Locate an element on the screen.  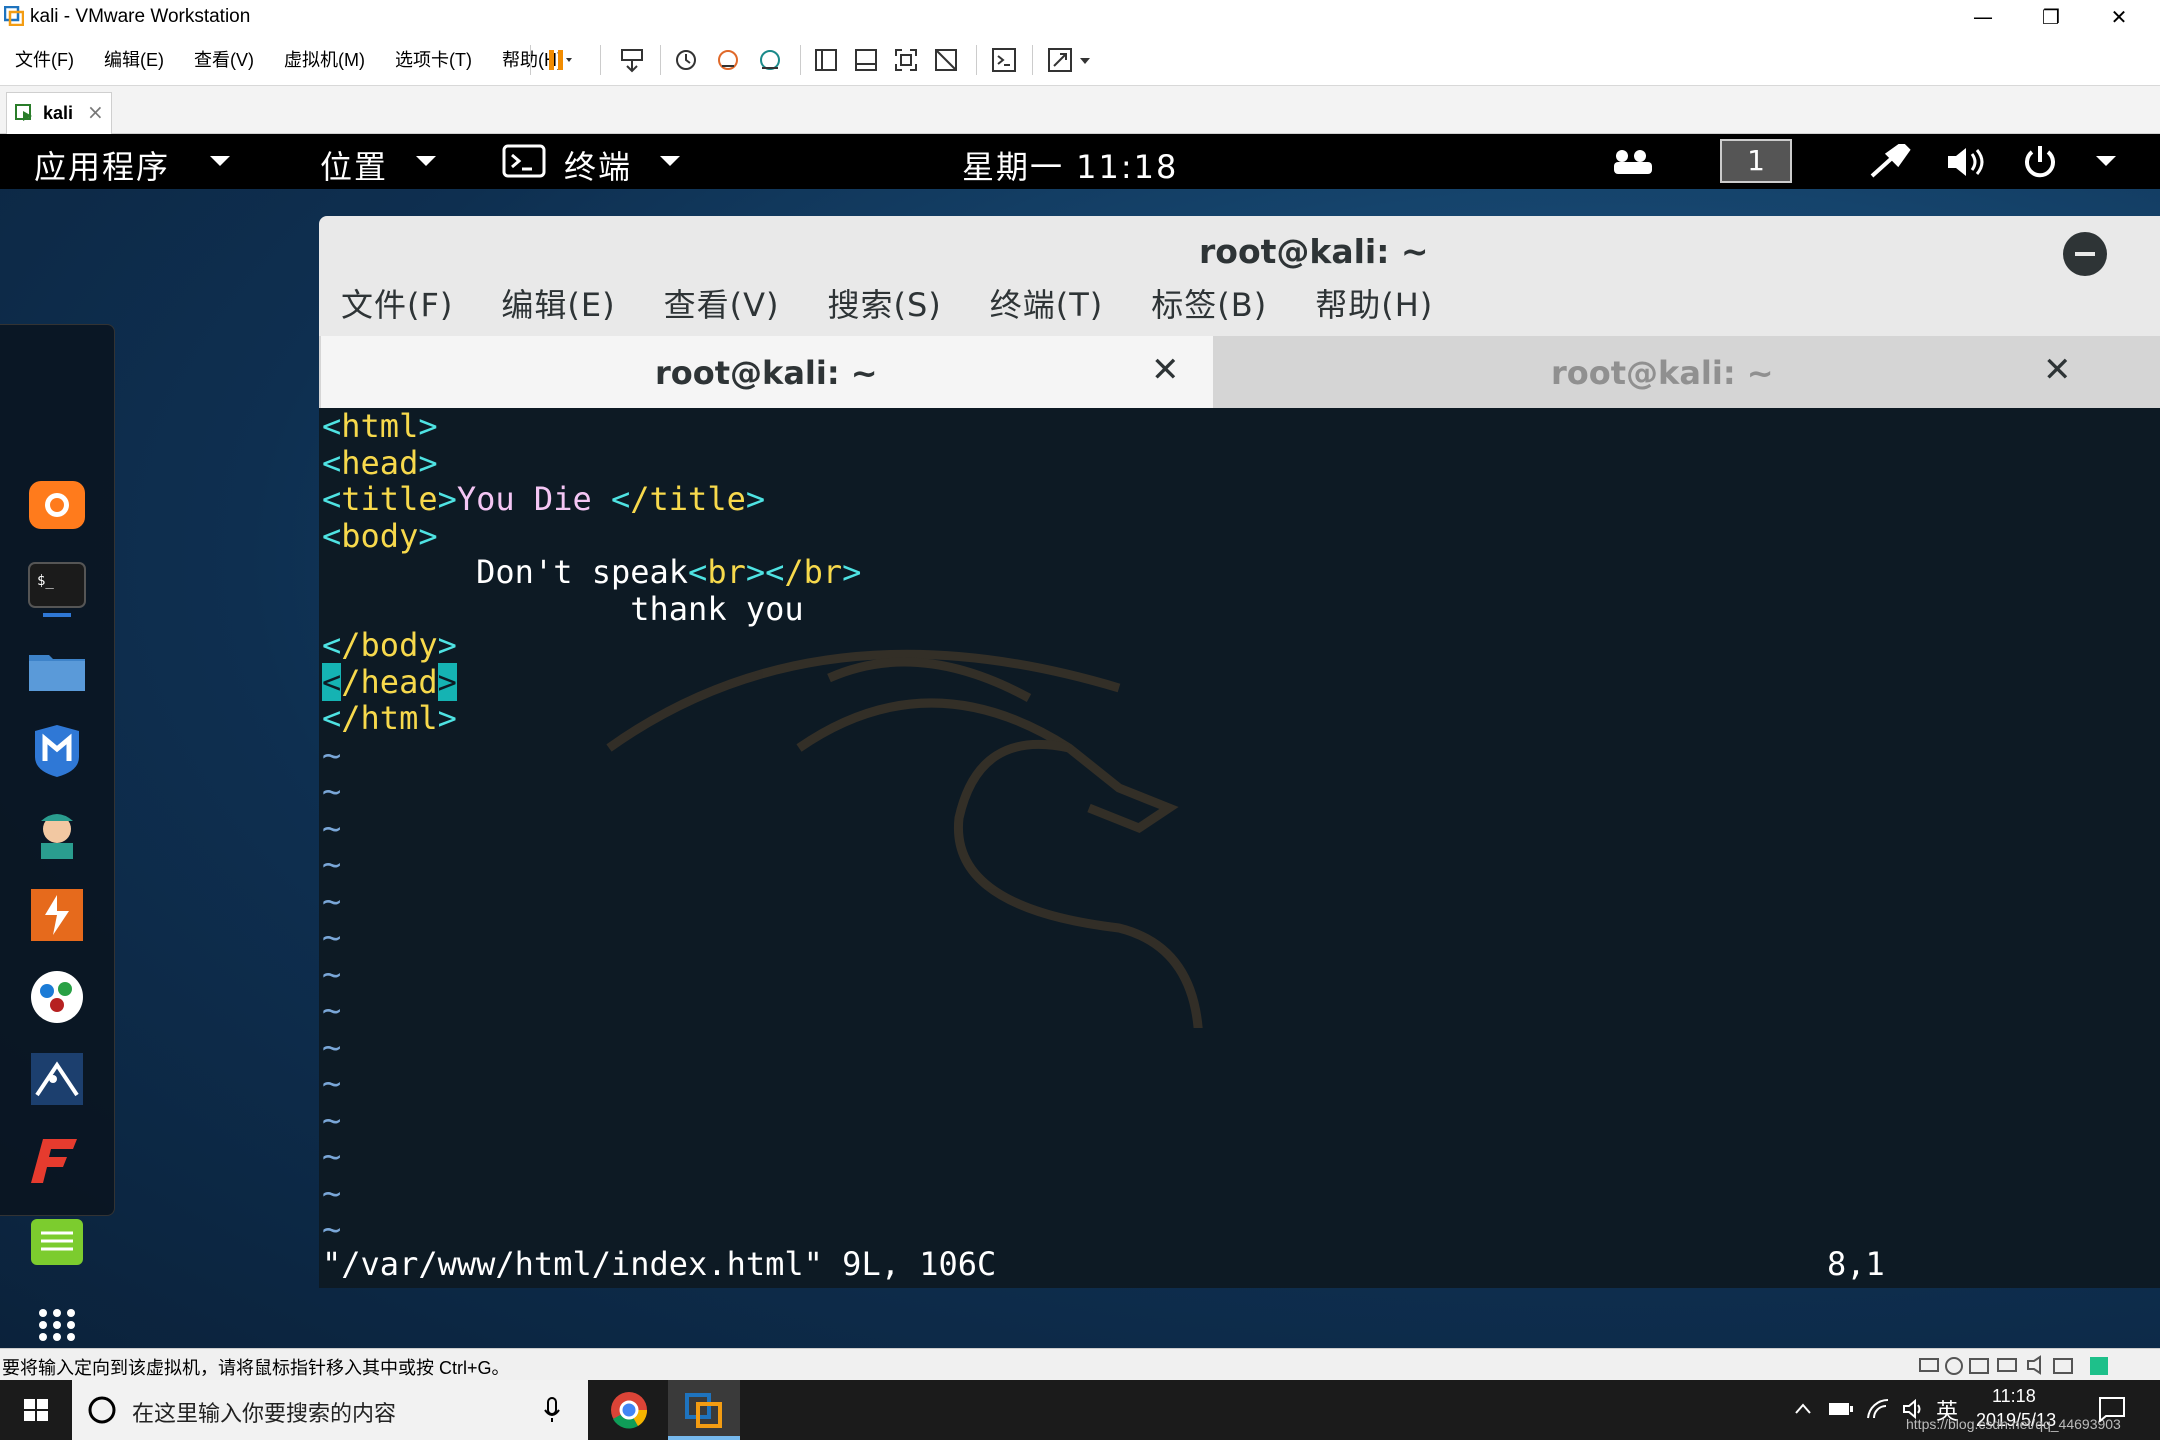
thumbnail-bar-icon is located at coordinates (866, 60).